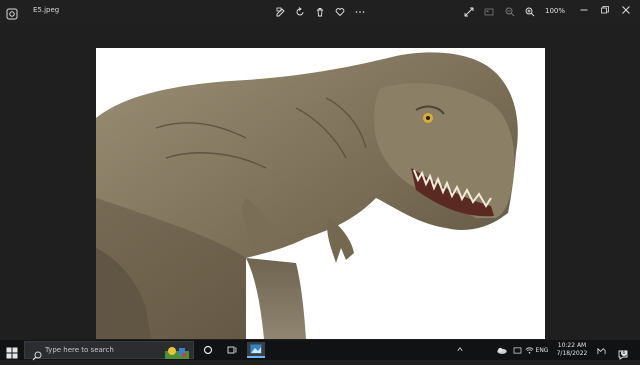 This screenshot has width=640, height=365. What do you see at coordinates (232, 350) in the screenshot?
I see `task-view-icon` at bounding box center [232, 350].